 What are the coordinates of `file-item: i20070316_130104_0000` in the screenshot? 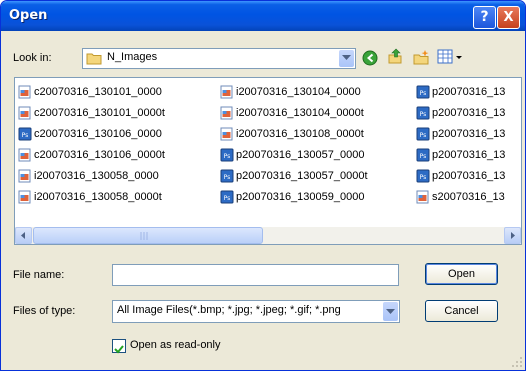 It's located at (315, 93).